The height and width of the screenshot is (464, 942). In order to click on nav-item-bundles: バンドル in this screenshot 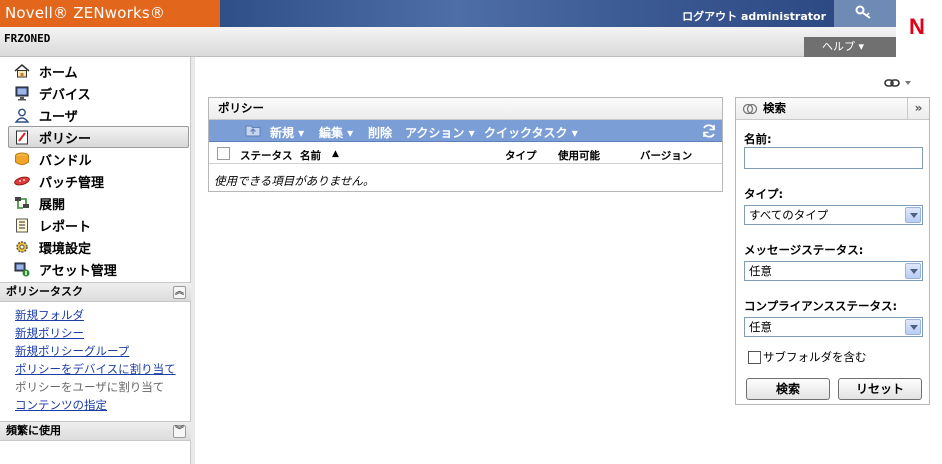, I will do `click(101, 159)`.